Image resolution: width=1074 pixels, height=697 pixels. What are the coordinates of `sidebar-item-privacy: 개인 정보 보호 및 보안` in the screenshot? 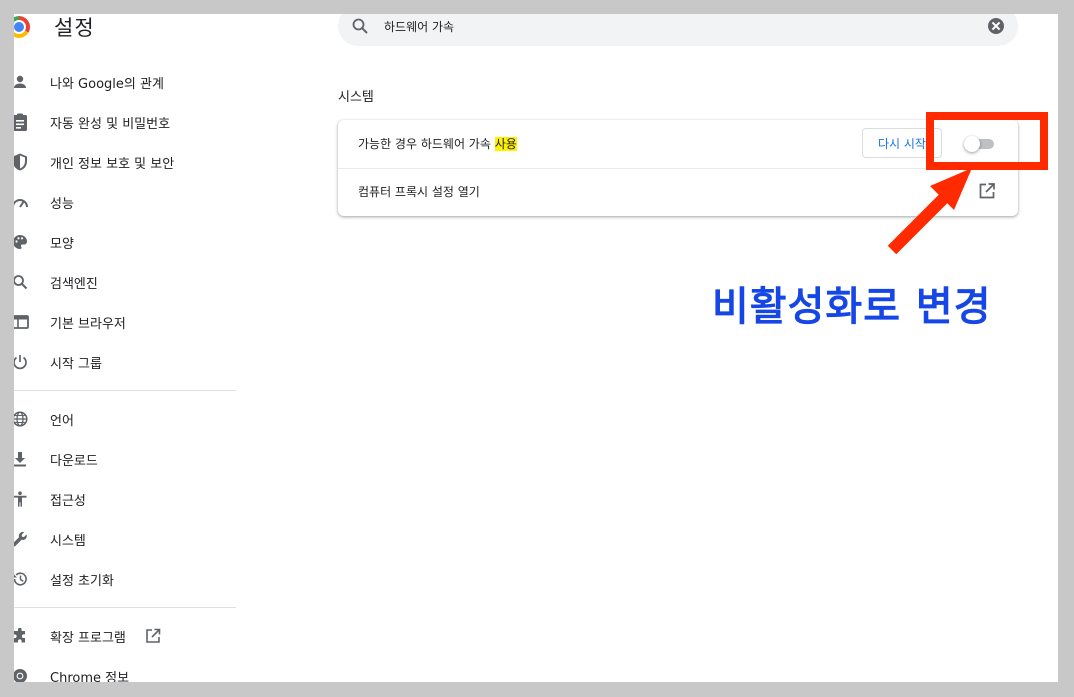 It's located at (118, 162).